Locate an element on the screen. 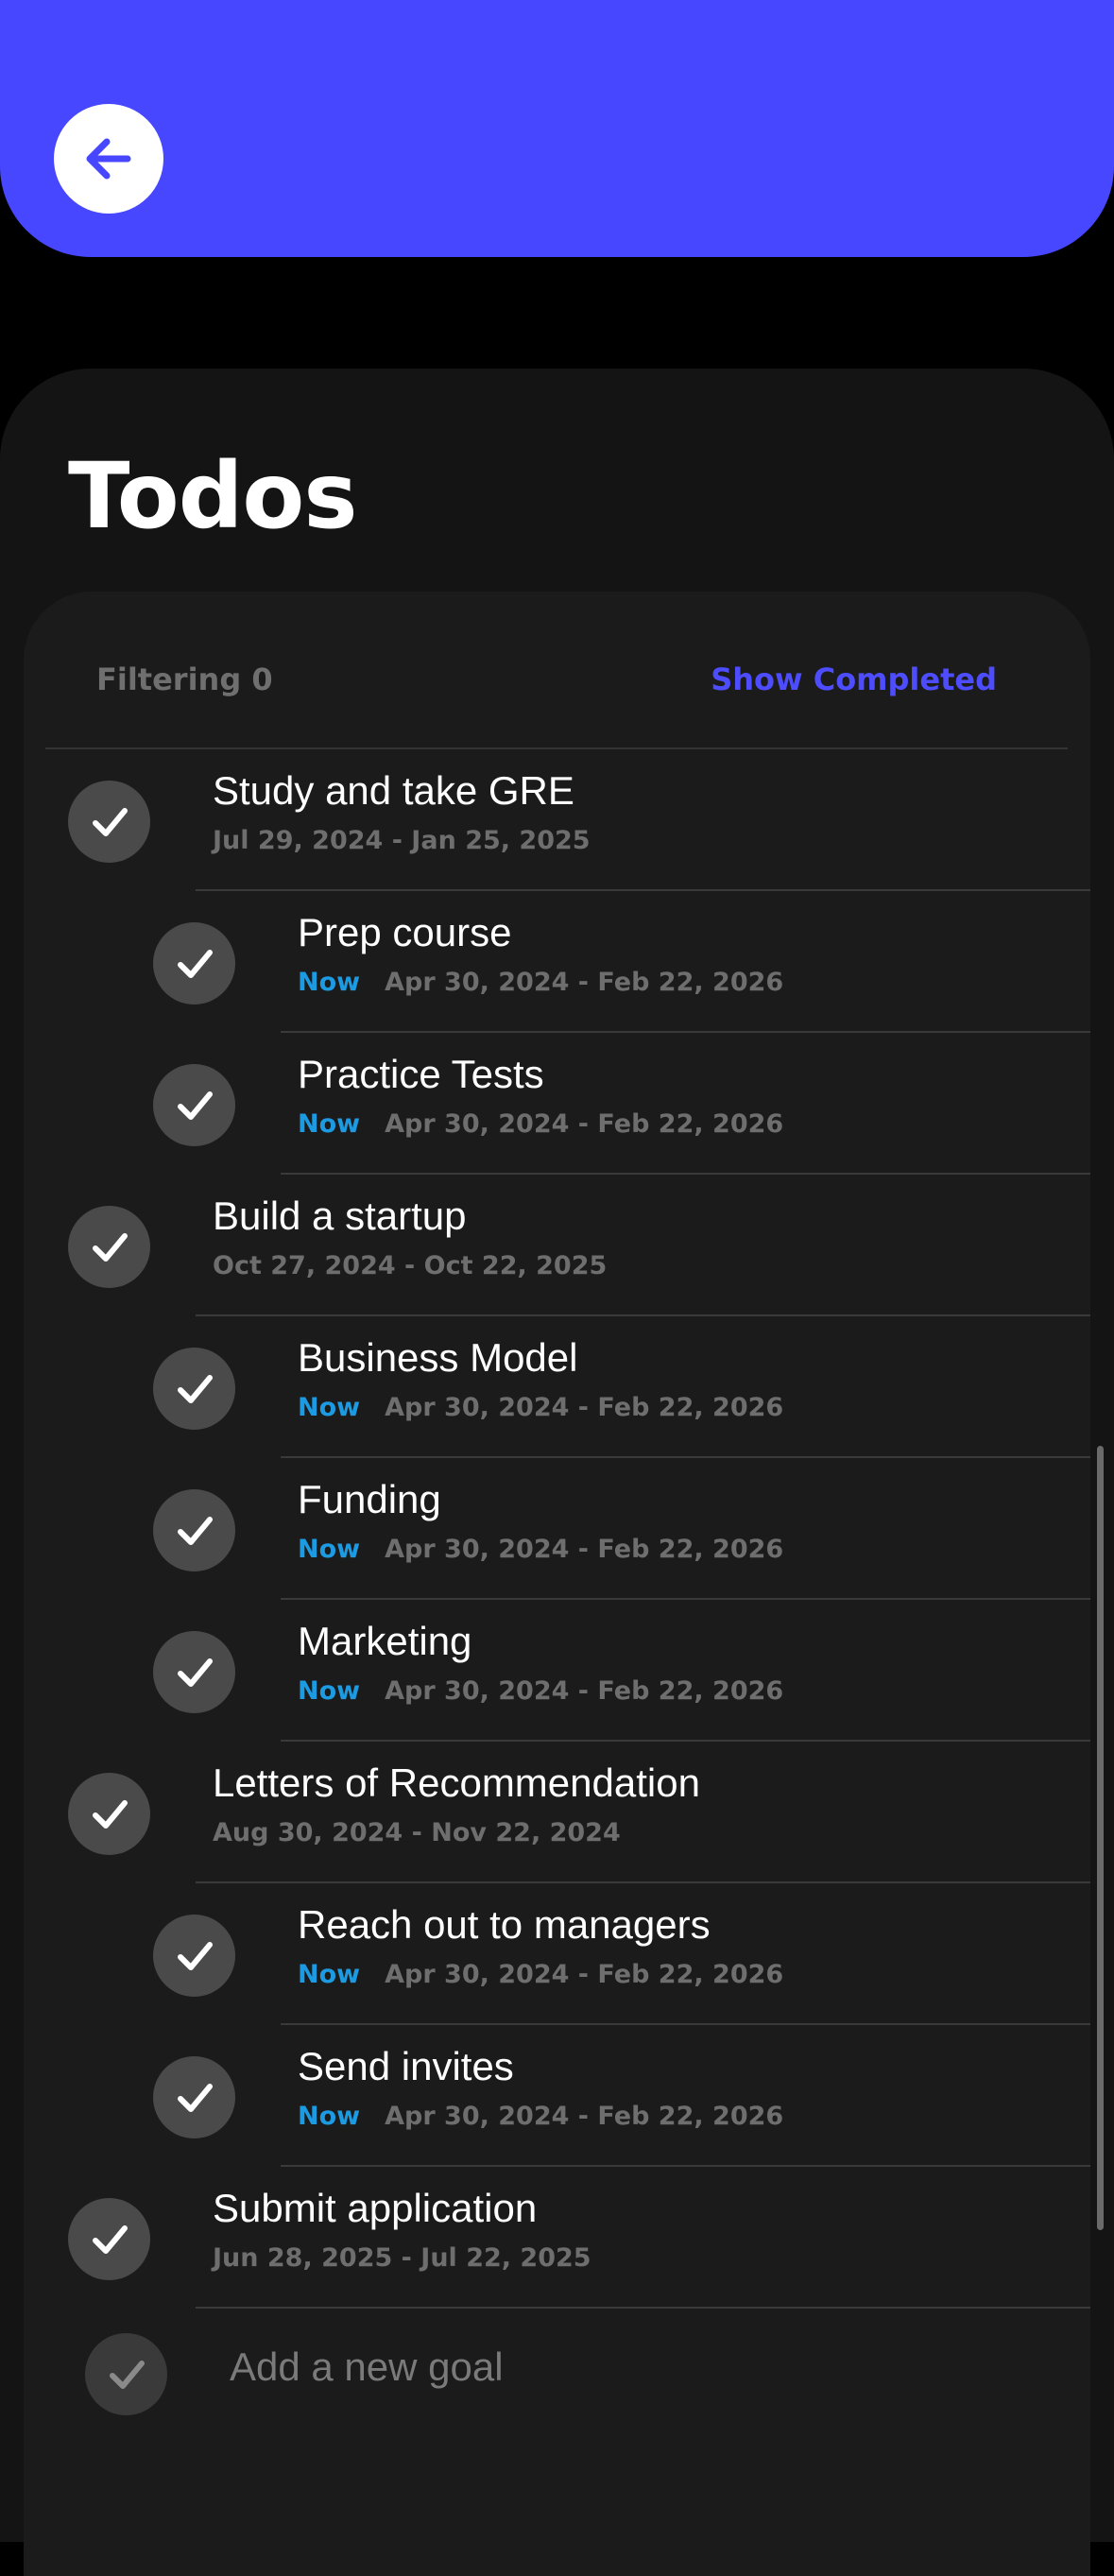  page-title: Todos is located at coordinates (213, 496).